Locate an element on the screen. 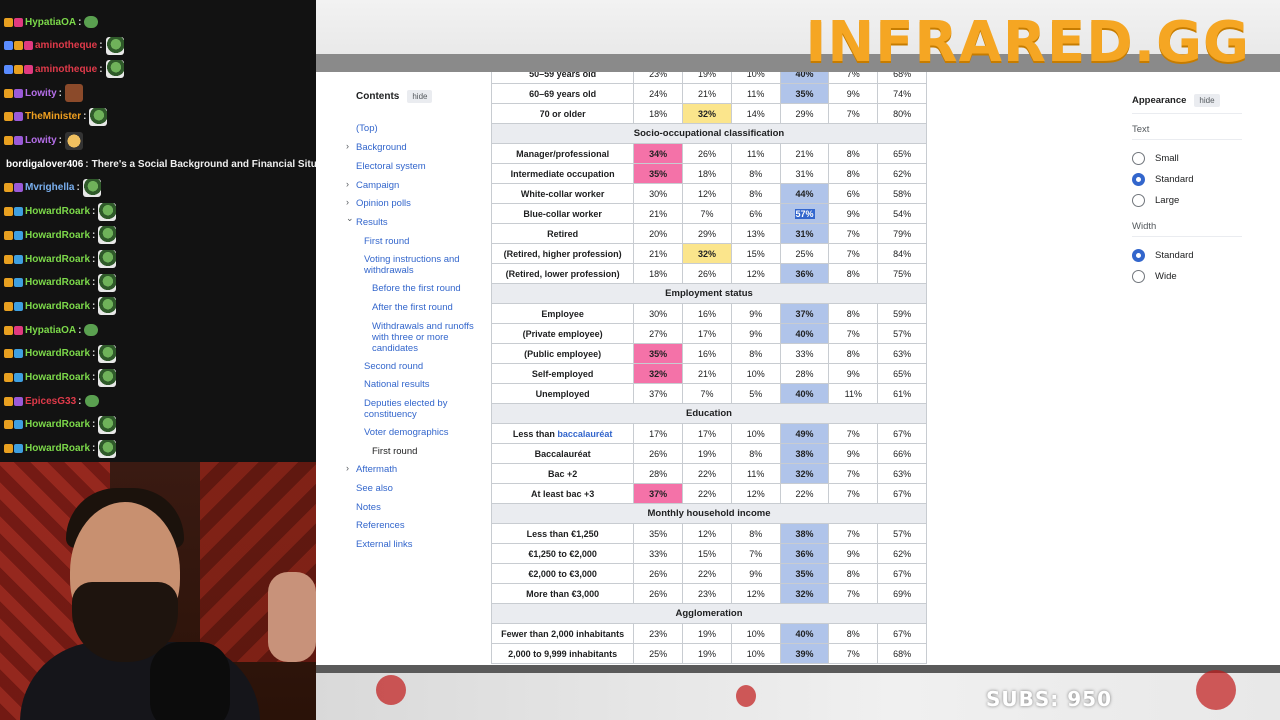  radio-label: Standard is located at coordinates (1174, 255).